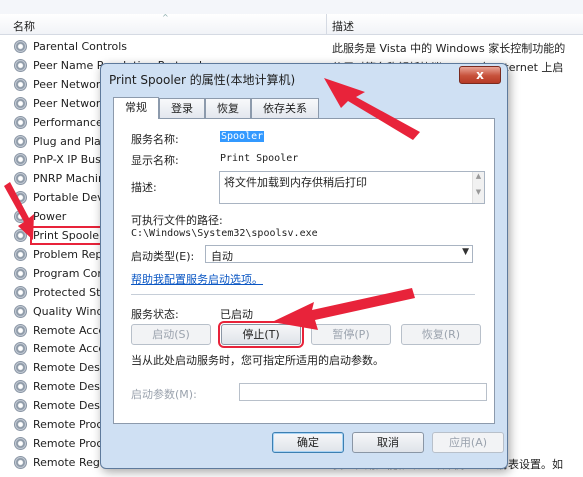 This screenshot has width=583, height=477. I want to click on divider, so click(303, 294).